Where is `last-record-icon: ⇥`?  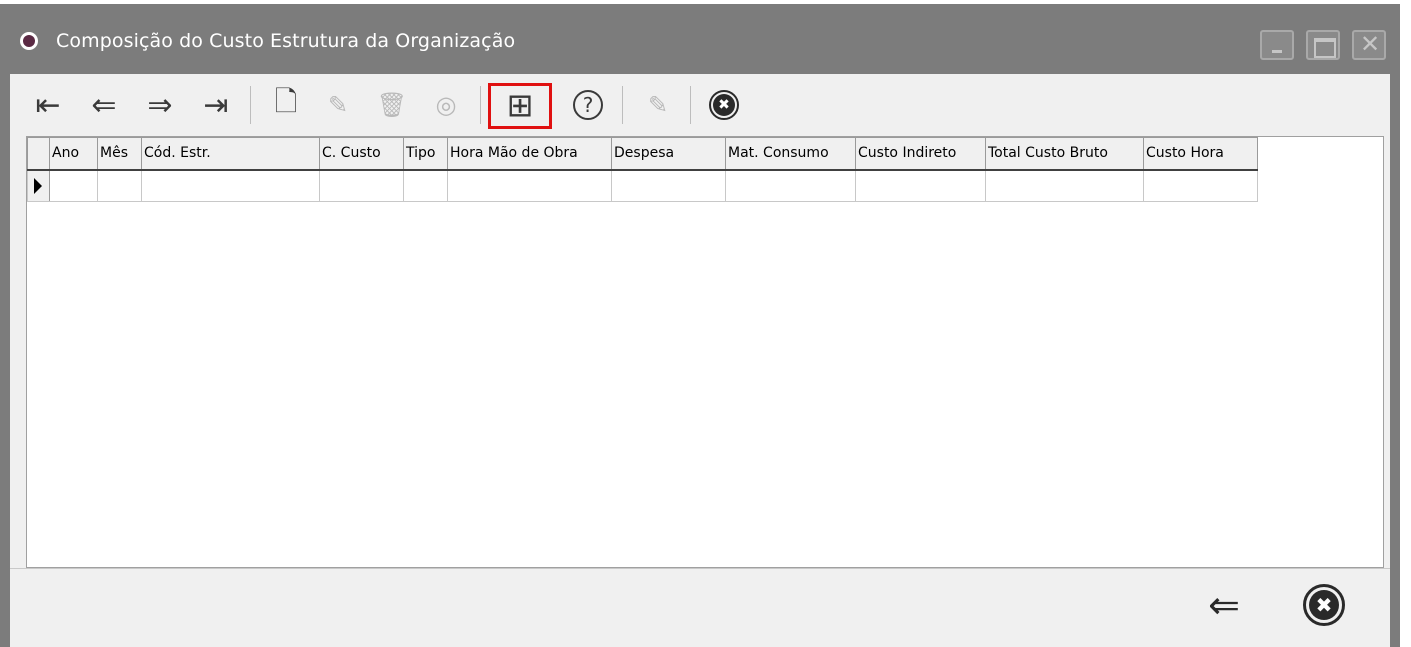 last-record-icon: ⇥ is located at coordinates (216, 105).